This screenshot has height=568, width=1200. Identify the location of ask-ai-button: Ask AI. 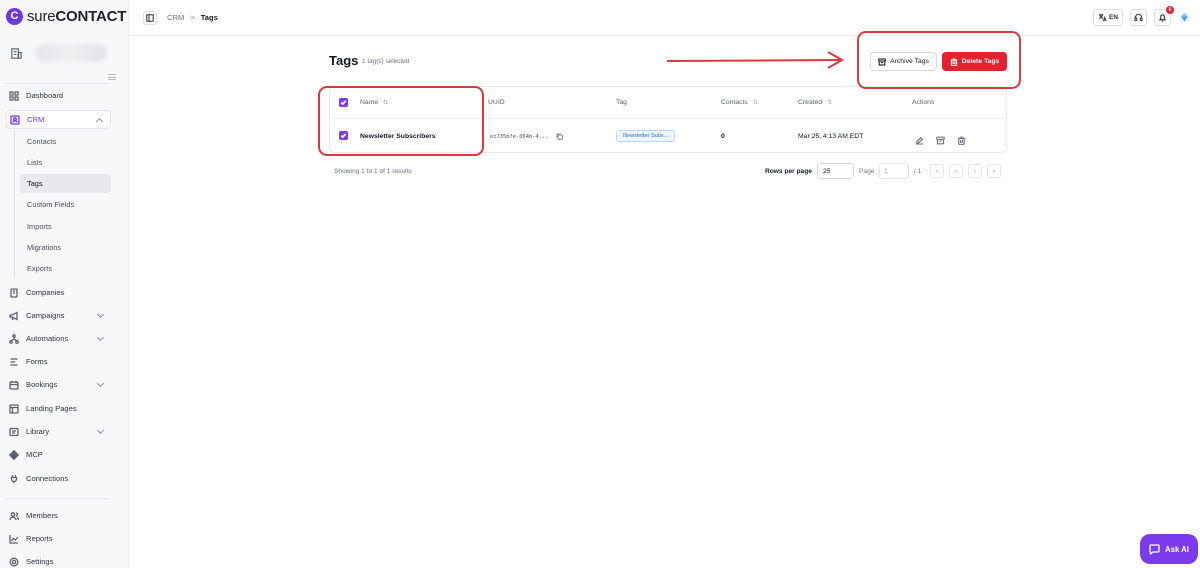
(1169, 549).